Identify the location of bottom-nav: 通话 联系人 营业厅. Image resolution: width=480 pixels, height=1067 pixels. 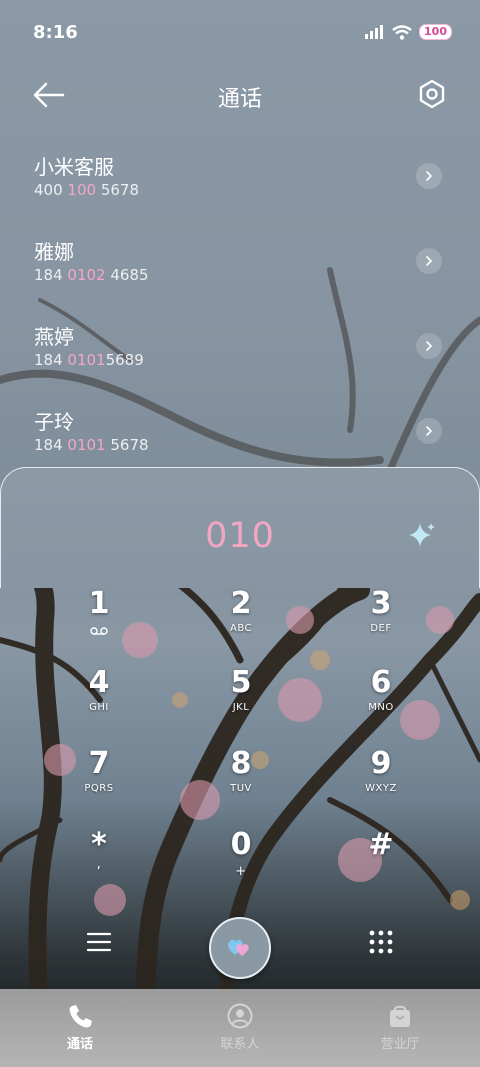
(240, 1028).